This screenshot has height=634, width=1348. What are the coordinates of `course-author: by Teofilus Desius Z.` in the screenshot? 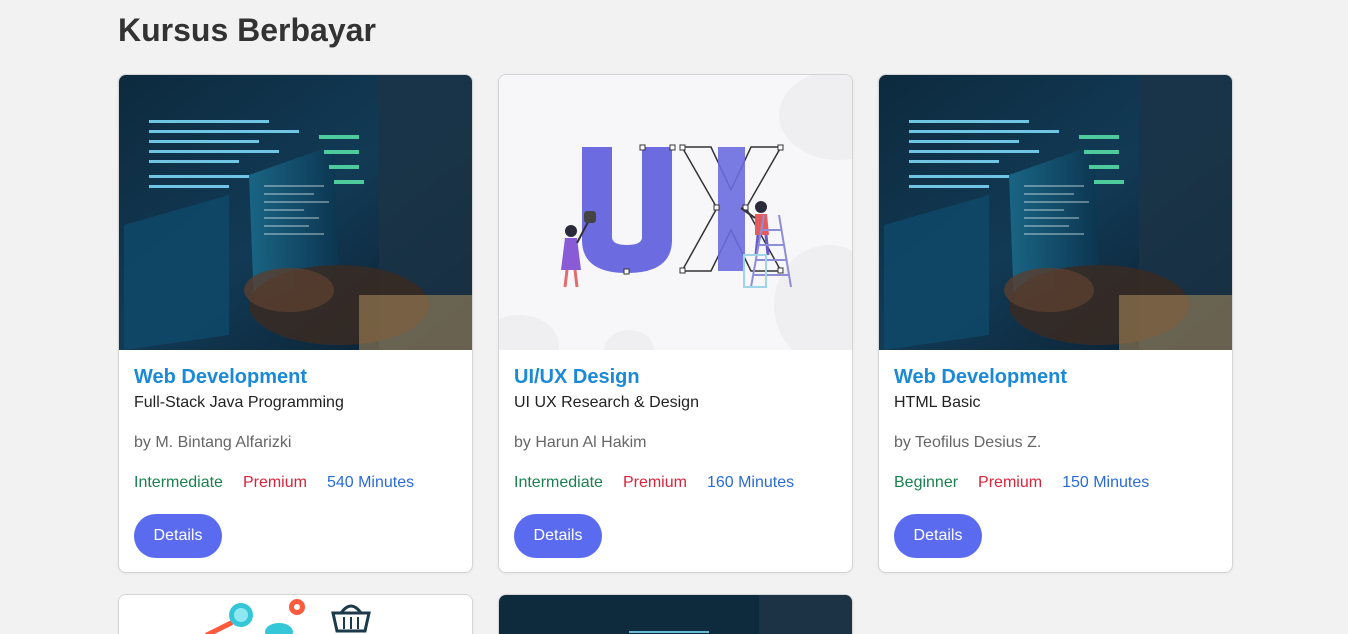 It's located at (968, 442).